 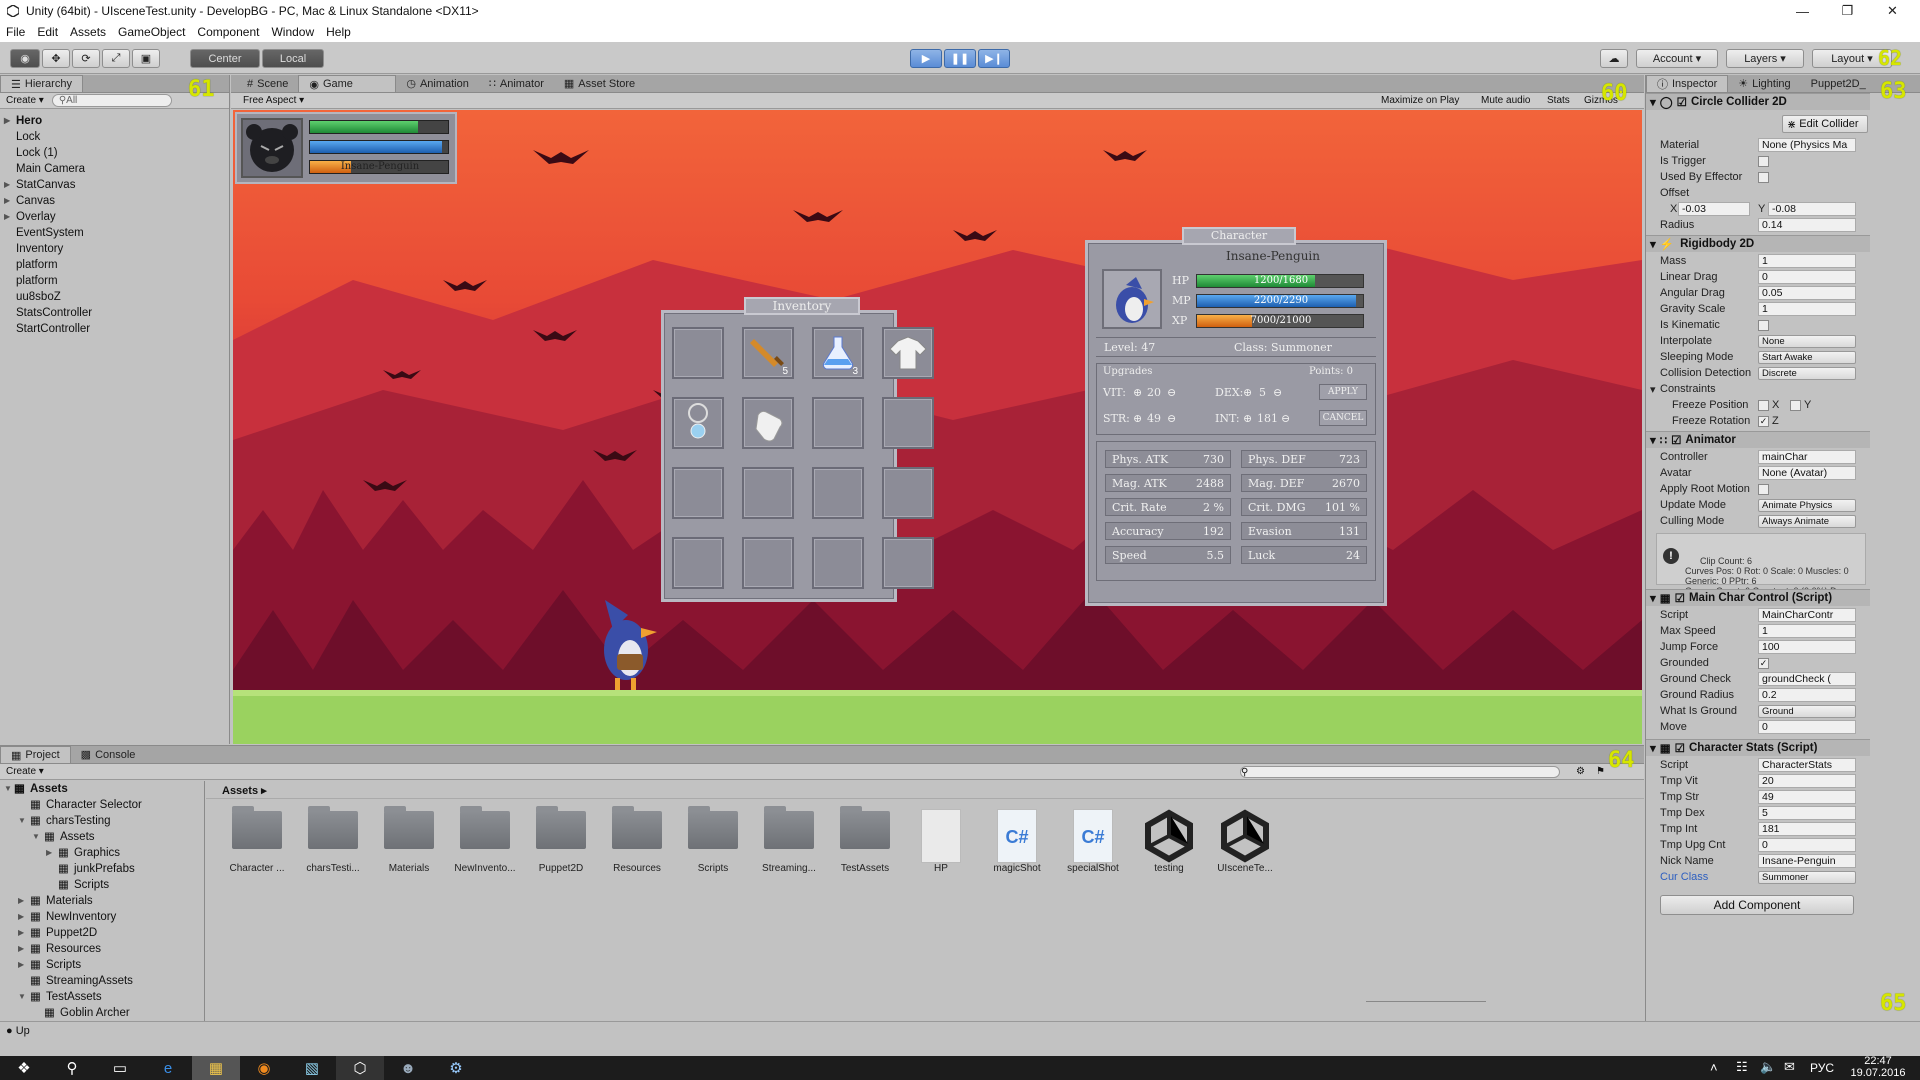 I want to click on breadcrumb-assets: Assets, so click(x=240, y=791).